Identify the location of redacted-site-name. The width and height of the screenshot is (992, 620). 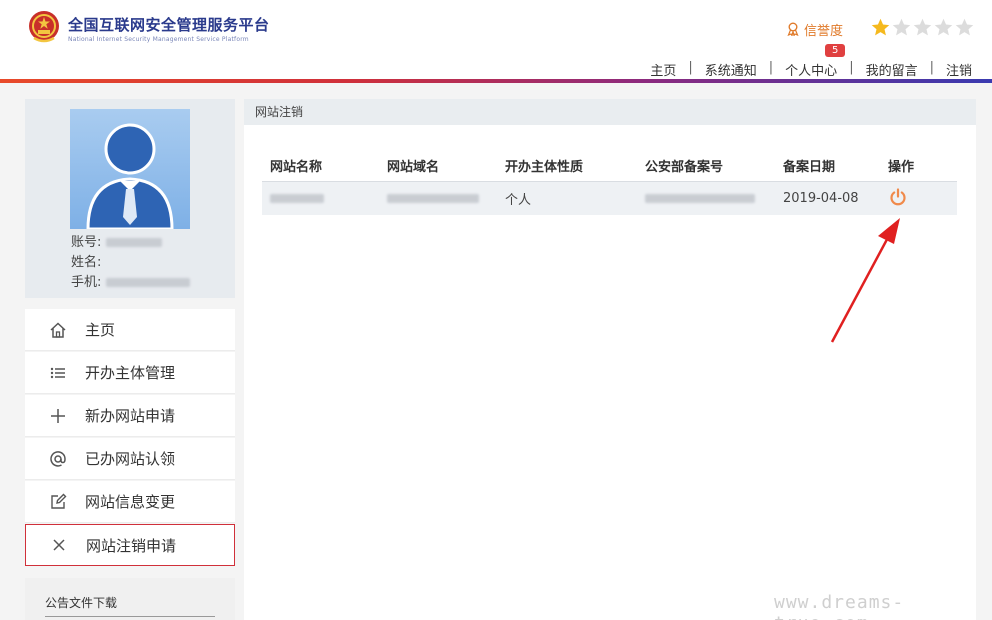
(297, 198).